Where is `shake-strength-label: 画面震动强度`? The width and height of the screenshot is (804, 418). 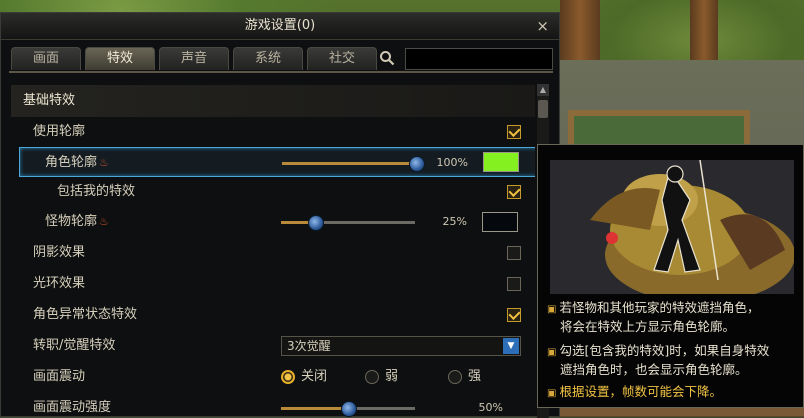 shake-strength-label: 画面震动强度 is located at coordinates (72, 407).